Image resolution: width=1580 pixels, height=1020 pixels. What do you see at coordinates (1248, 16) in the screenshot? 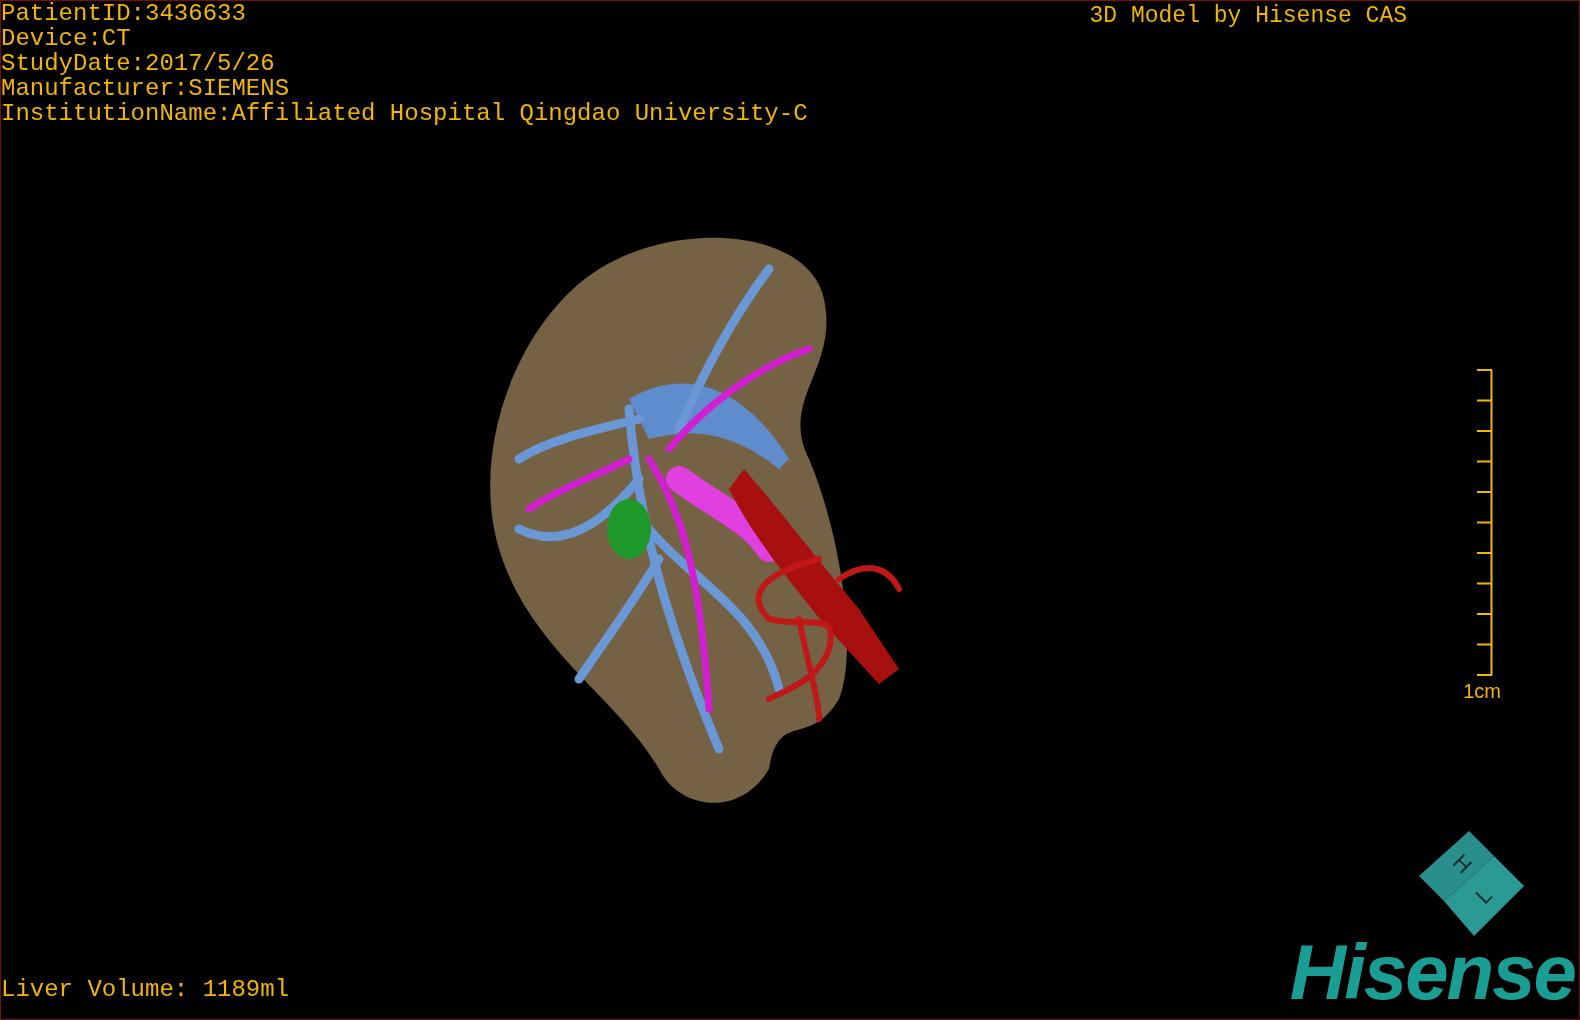
I see `viewer-title: 3D Model by Hisense CAS` at bounding box center [1248, 16].